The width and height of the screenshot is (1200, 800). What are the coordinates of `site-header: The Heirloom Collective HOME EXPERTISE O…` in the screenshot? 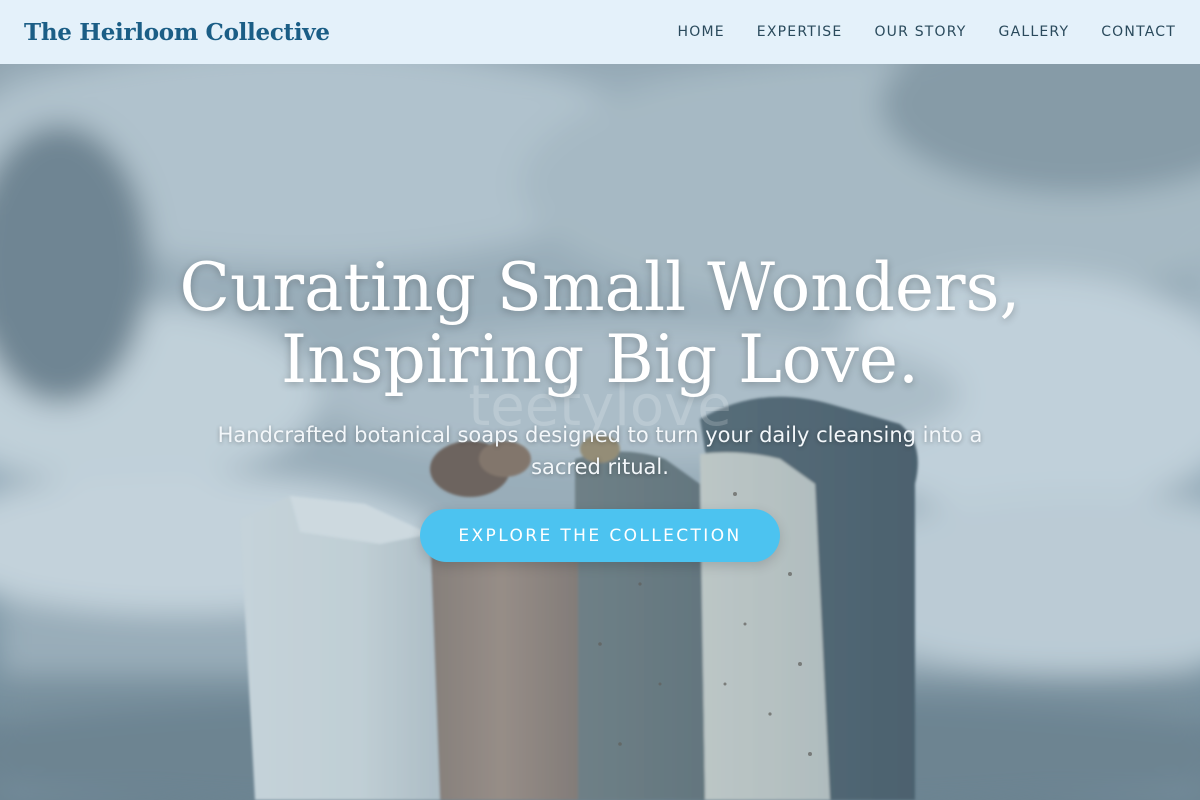 It's located at (600, 32).